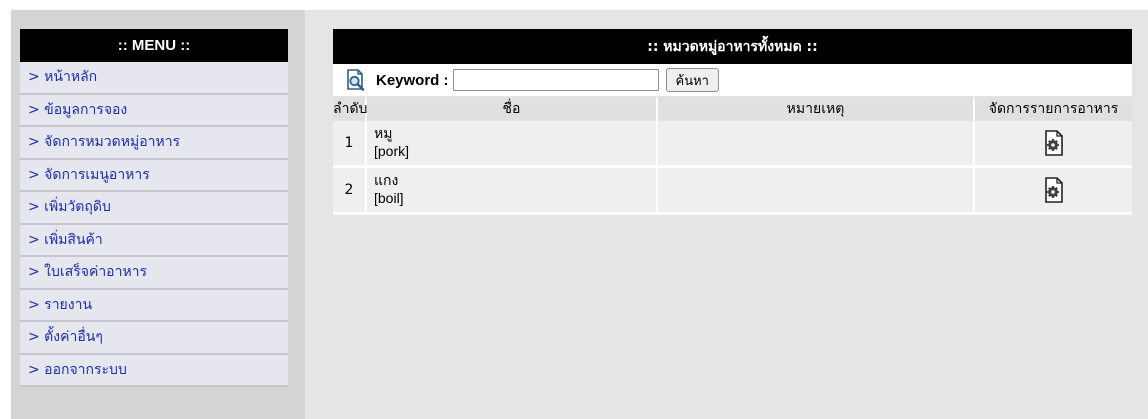  Describe the element at coordinates (512, 144) in the screenshot. I see `row-name-cell: หมู [pork]` at that location.